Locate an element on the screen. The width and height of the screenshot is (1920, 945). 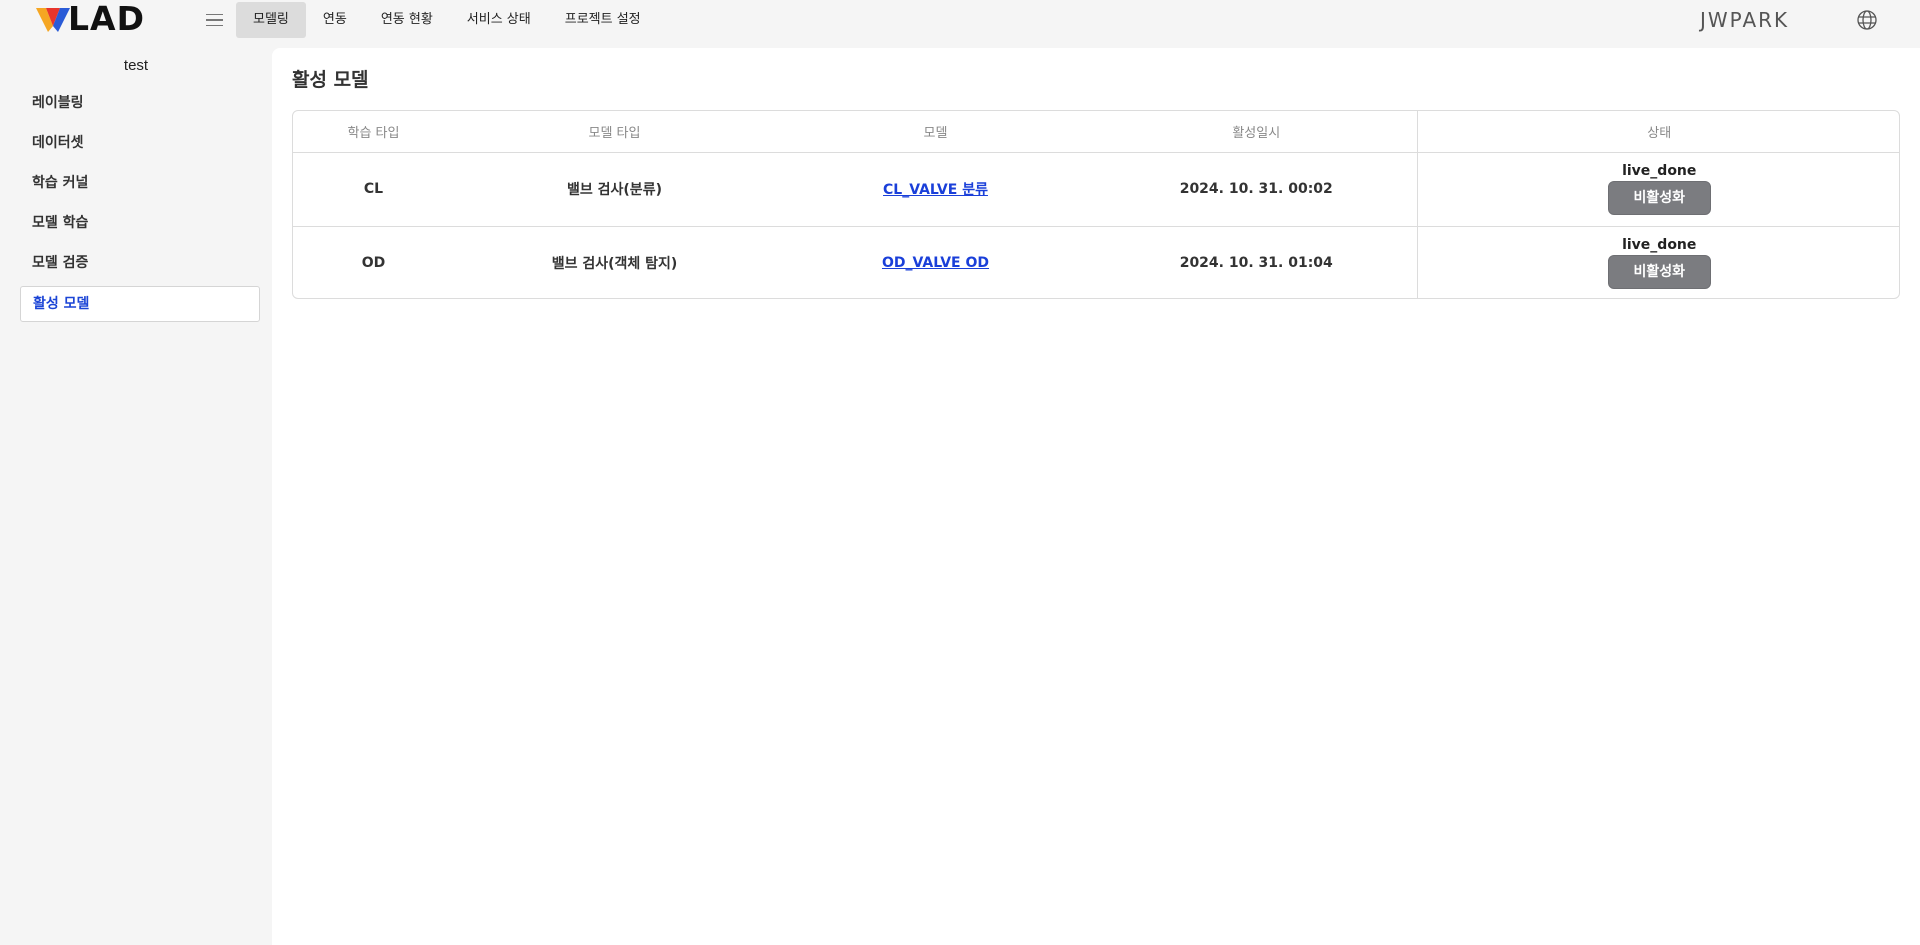
project-name: test is located at coordinates (136, 65).